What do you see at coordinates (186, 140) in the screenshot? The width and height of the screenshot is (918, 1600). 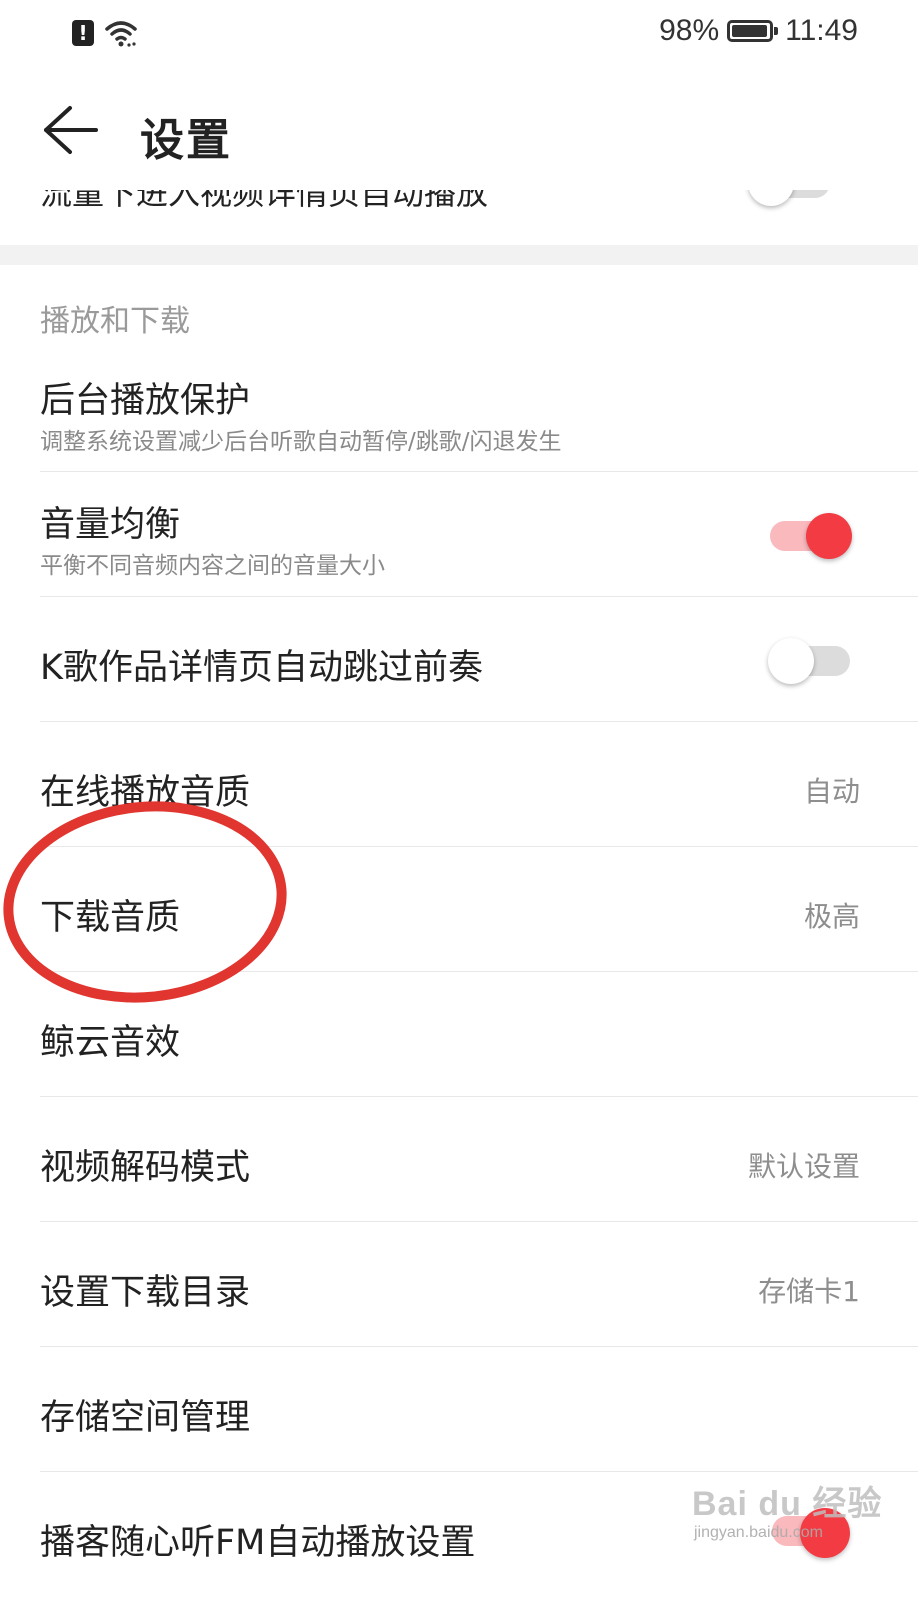 I see `page-title: 设置` at bounding box center [186, 140].